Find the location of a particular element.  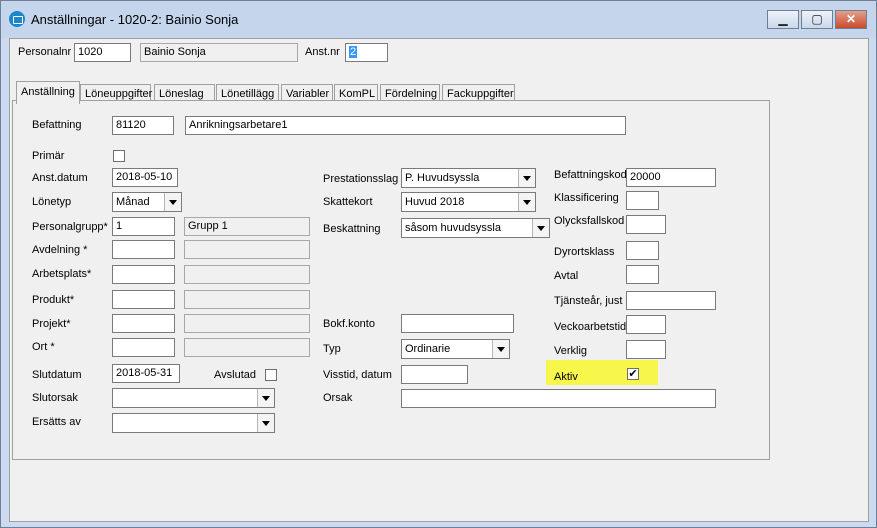

maximize-button: ▢ is located at coordinates (817, 19).